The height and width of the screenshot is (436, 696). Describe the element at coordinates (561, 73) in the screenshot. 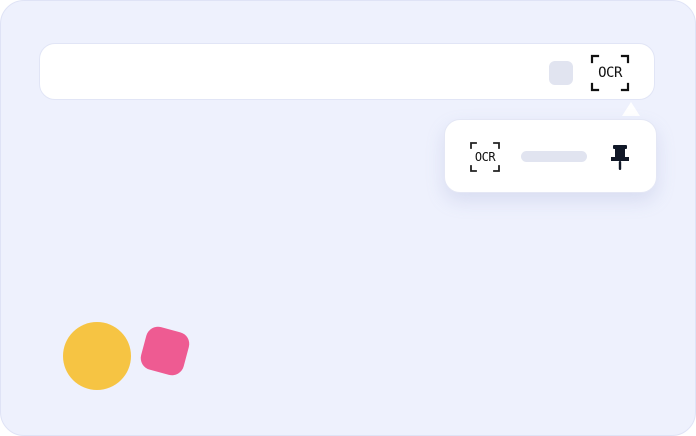

I see `extension-placeholder-icon` at that location.